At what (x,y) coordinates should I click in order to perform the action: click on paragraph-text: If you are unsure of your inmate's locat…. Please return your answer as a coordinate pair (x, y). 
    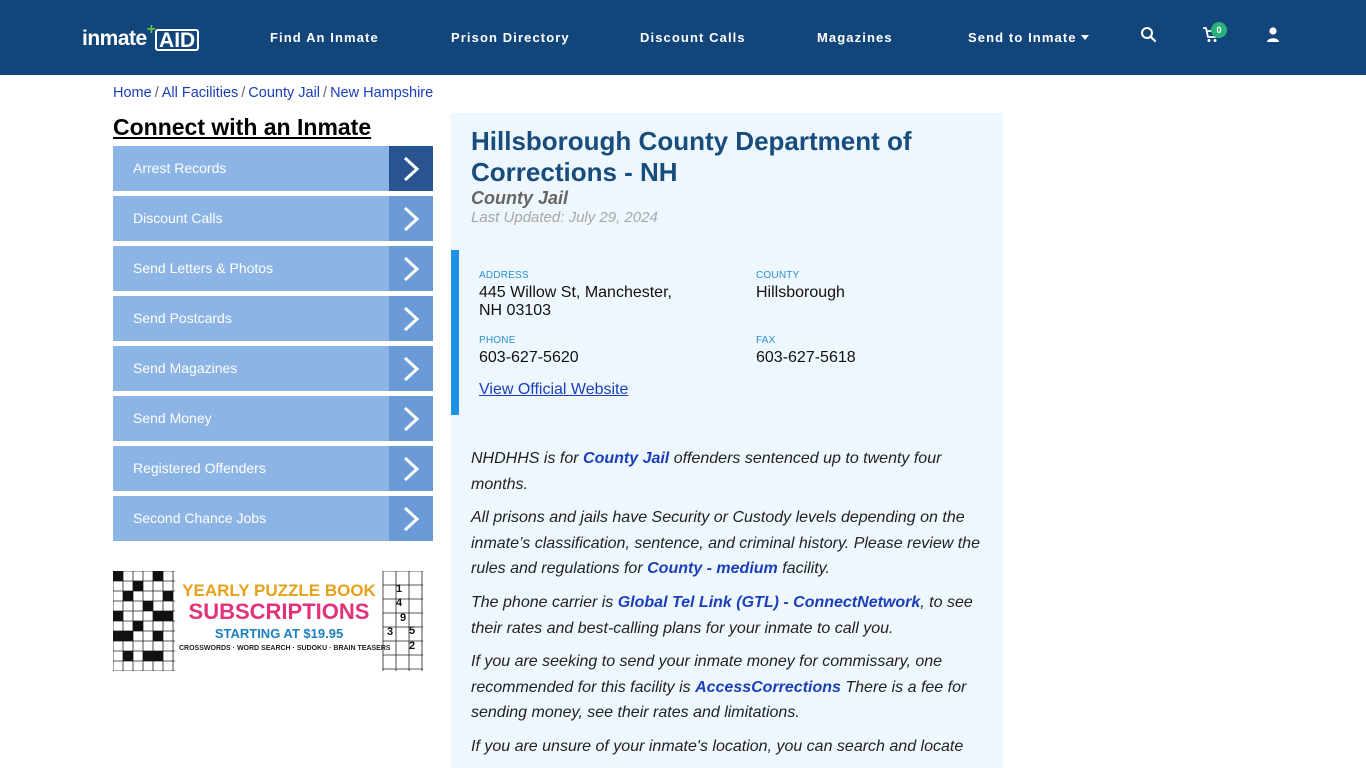
    Looking at the image, I should click on (717, 746).